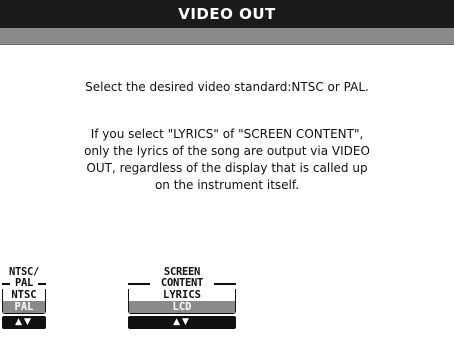 This screenshot has height=338, width=454. I want to click on screen-content-options: LYRICS LCD, so click(182, 301).